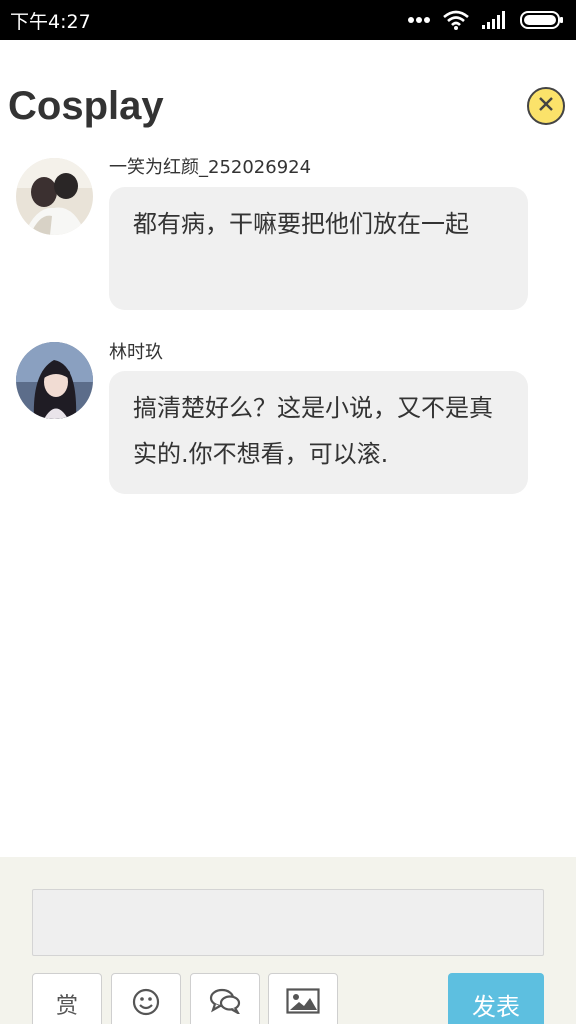 The image size is (576, 1024). What do you see at coordinates (318, 432) in the screenshot?
I see `message-bubble: 搞清楚好么？这是小说，又不是真实的.你不想看，可以滚.` at bounding box center [318, 432].